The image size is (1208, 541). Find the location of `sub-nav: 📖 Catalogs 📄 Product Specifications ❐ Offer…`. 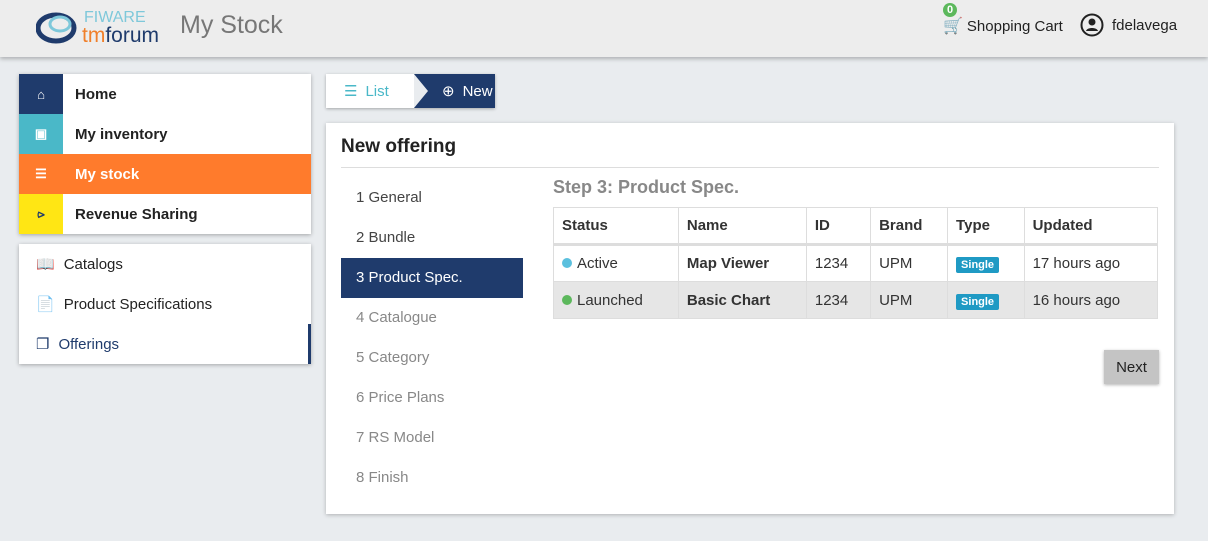

sub-nav: 📖 Catalogs 📄 Product Specifications ❐ Offer… is located at coordinates (165, 304).